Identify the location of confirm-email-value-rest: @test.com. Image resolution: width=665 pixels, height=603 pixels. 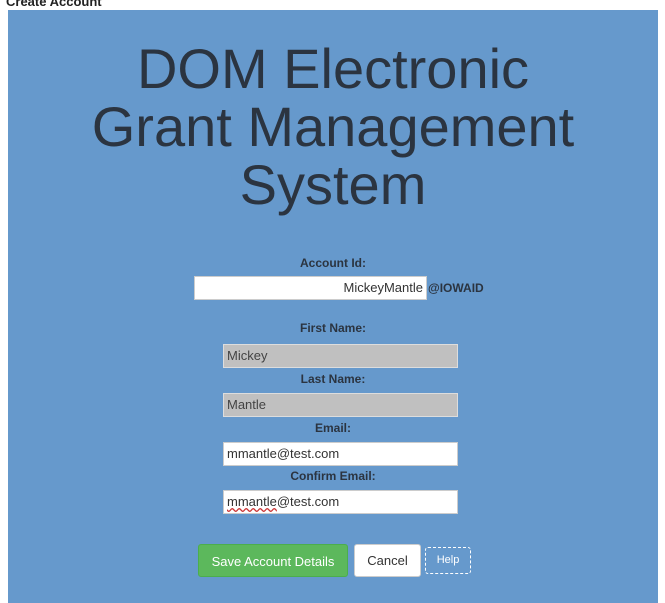
(308, 501).